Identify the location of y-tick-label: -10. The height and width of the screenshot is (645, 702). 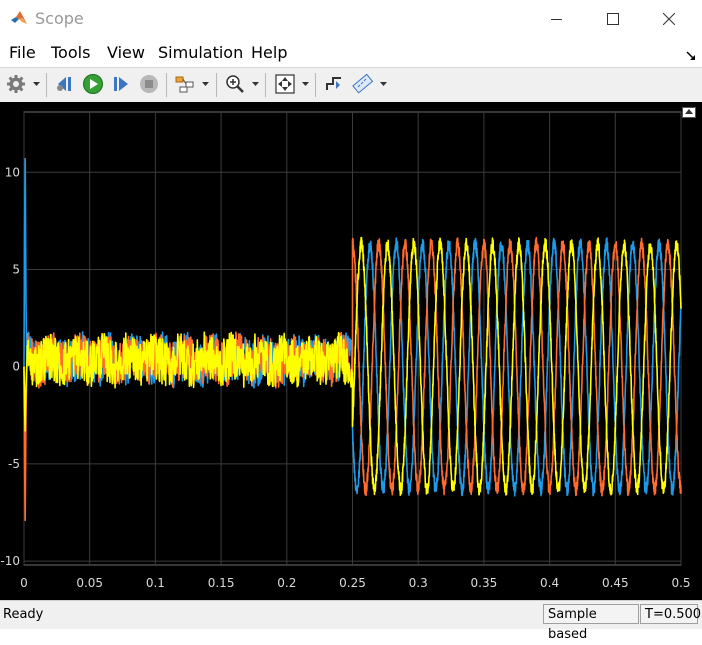
(10, 561).